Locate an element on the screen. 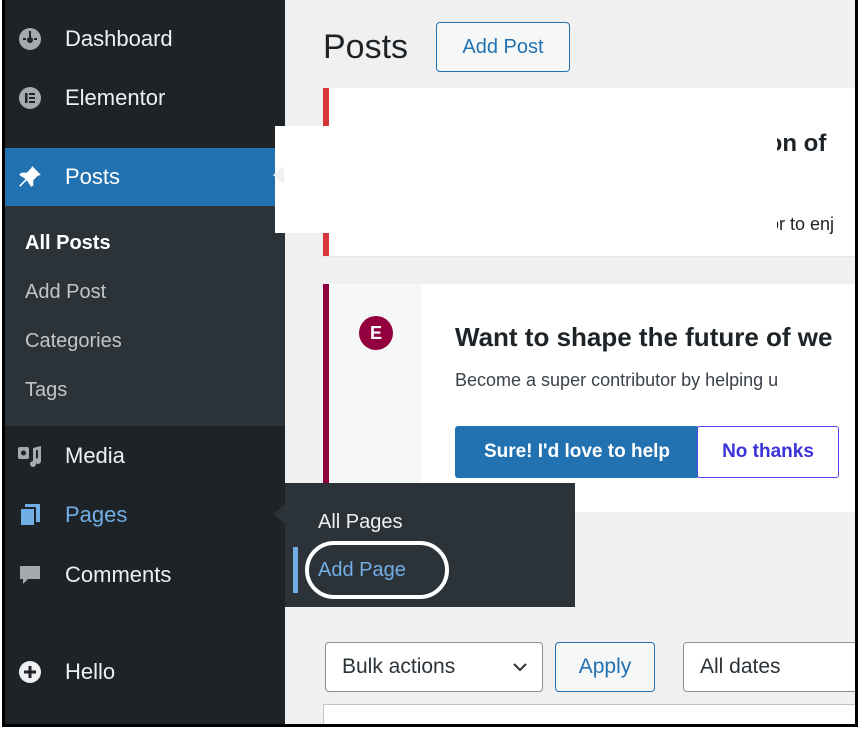 The image size is (860, 732). notice-title: Want to shape the future of we is located at coordinates (644, 337).